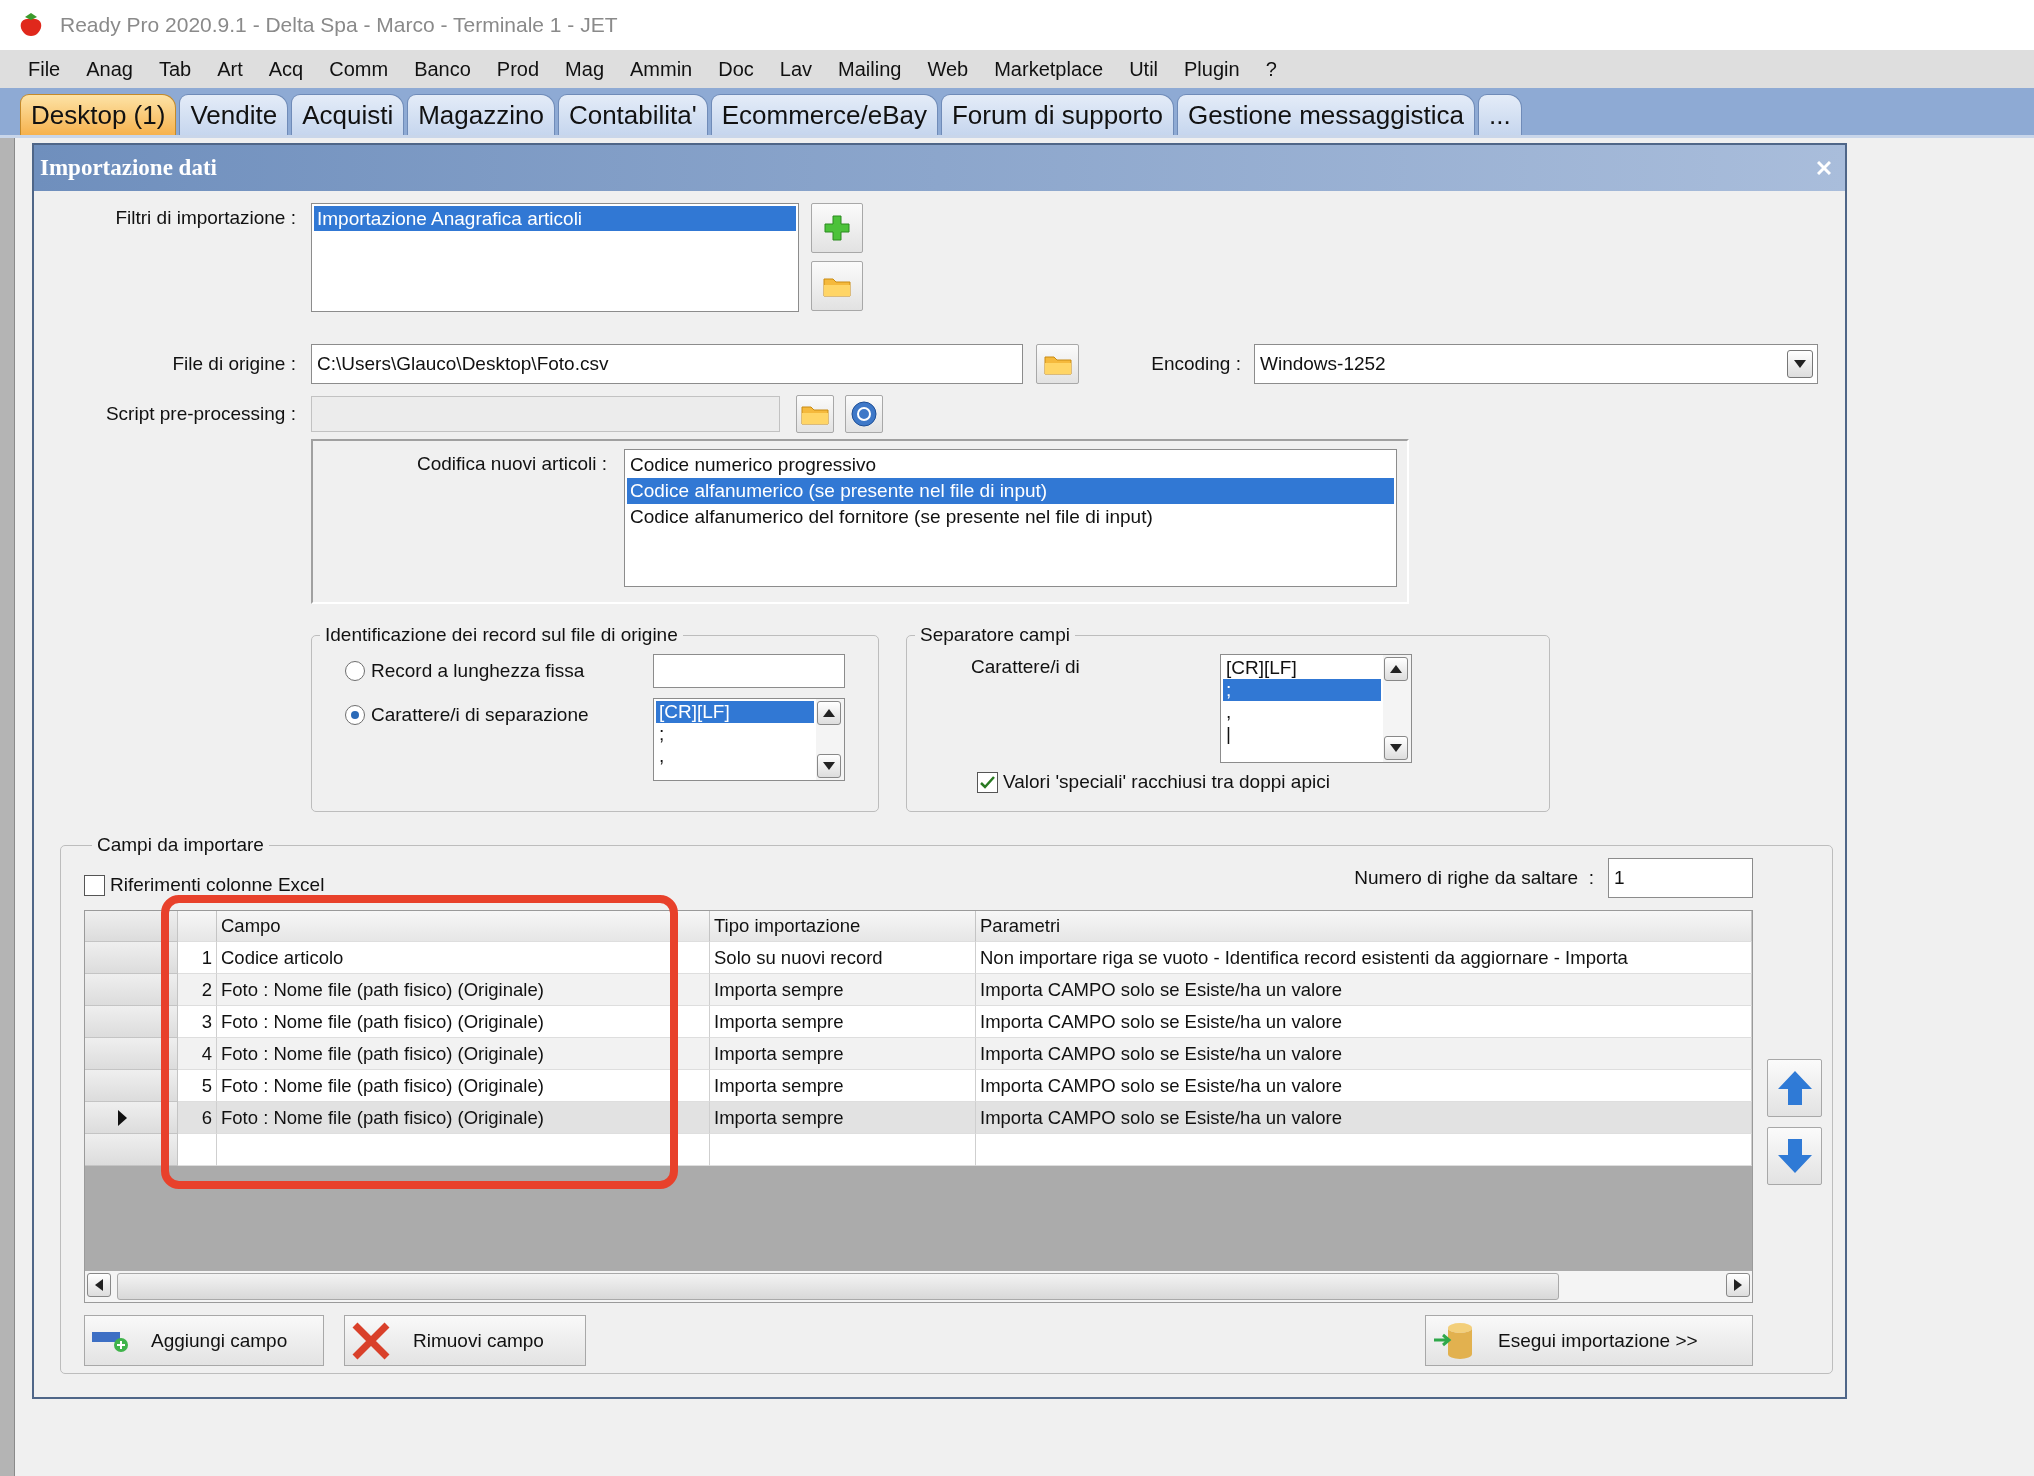 This screenshot has height=1476, width=2034. Describe the element at coordinates (339, 25) in the screenshot. I see `window-title: Ready Pro 2020.9.1 - Delta Spa - Marco - Terminale 1 - JET` at that location.